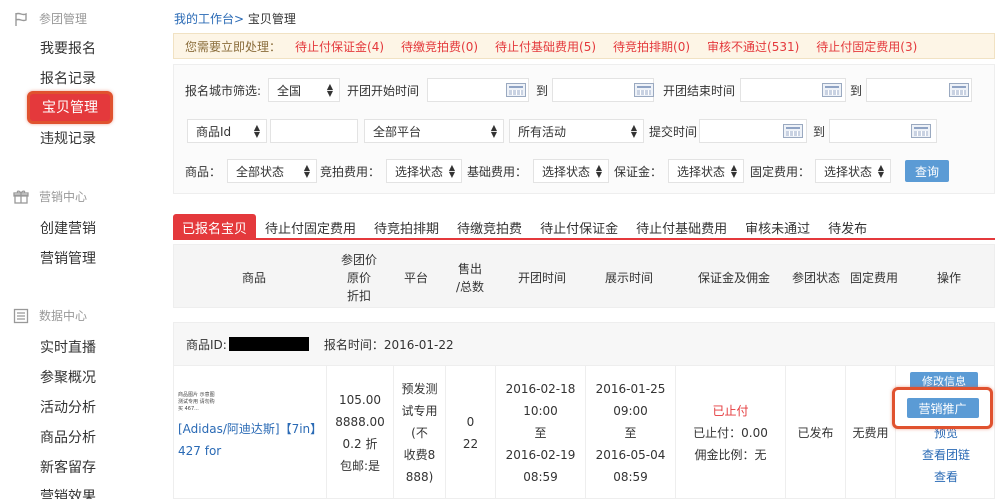 The height and width of the screenshot is (499, 998). I want to click on tab-rejected: 审核未通过, so click(777, 227).